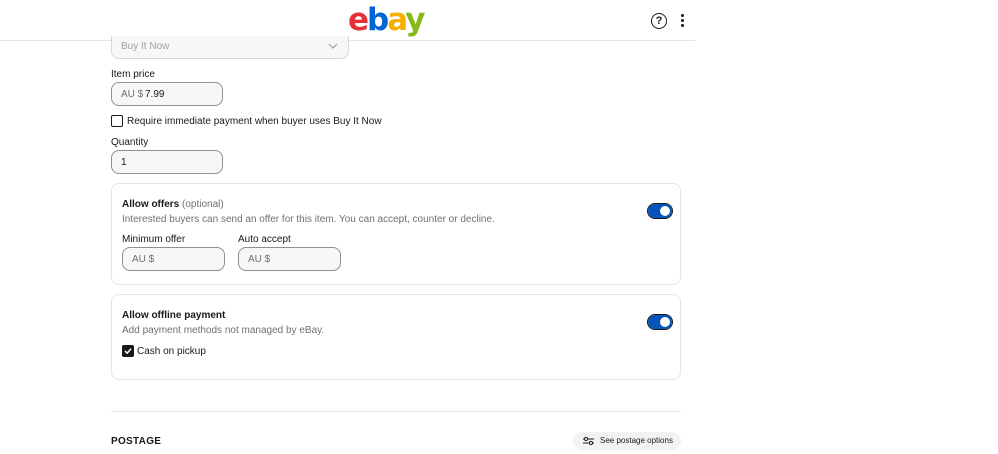 Image resolution: width=998 pixels, height=454 pixels. What do you see at coordinates (151, 204) in the screenshot?
I see `allow-offers-title-text: Allow offers` at bounding box center [151, 204].